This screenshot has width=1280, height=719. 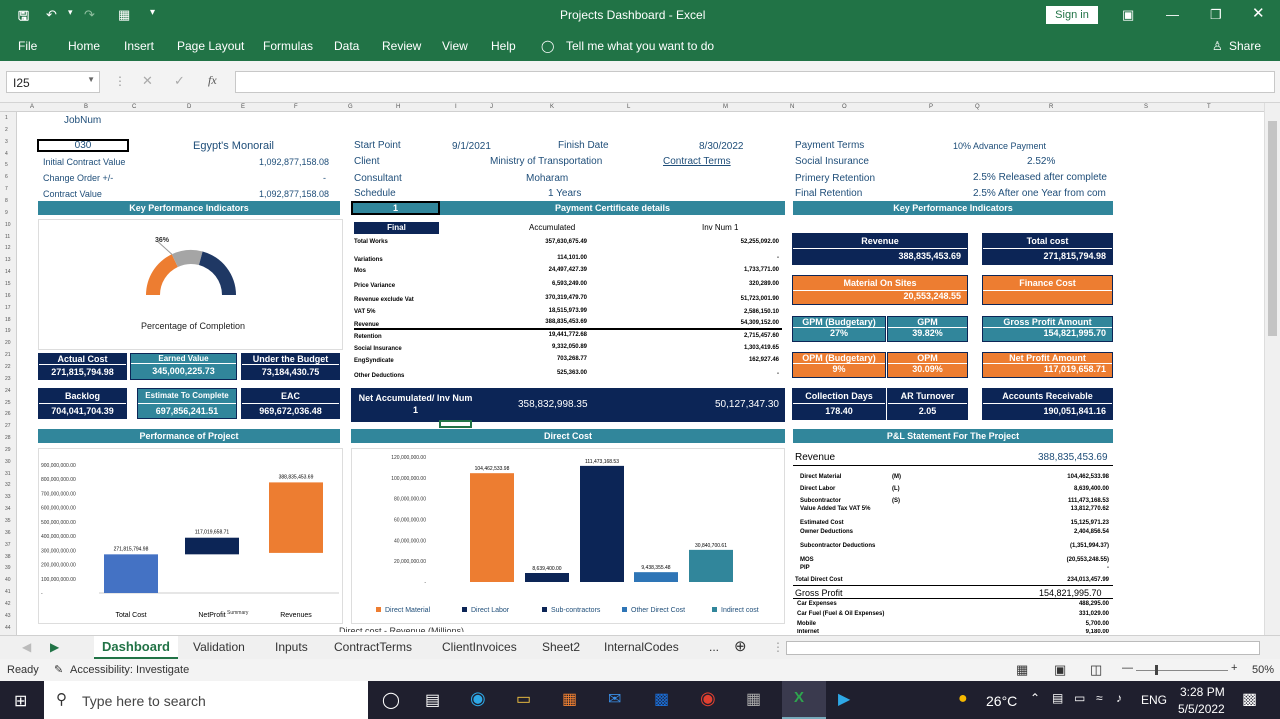 I want to click on row-header: 42, so click(x=8, y=604).